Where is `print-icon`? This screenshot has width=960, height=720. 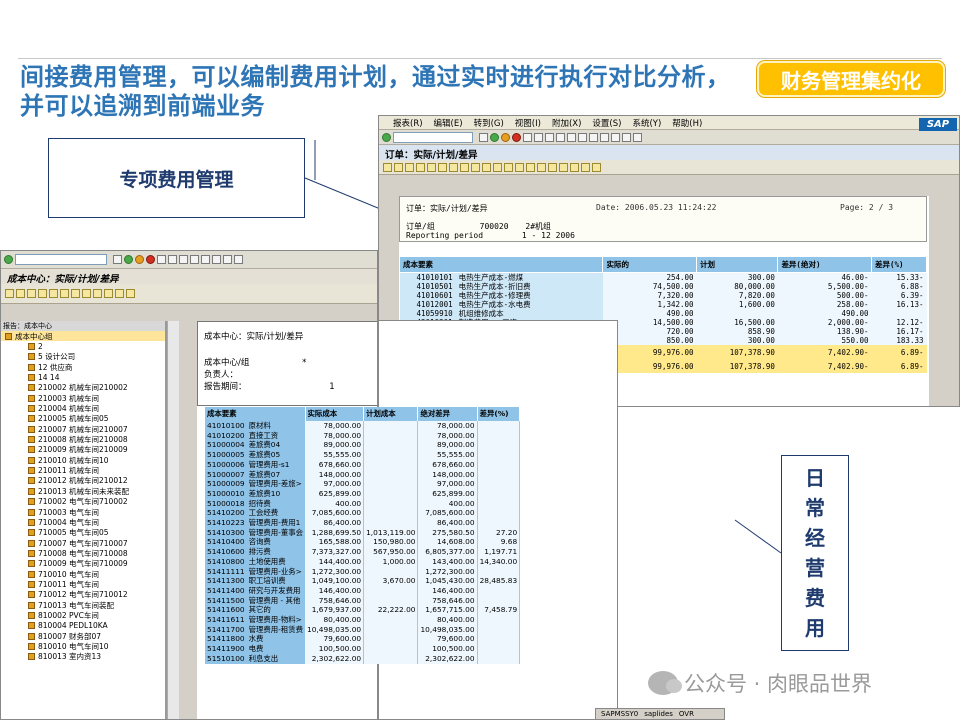
print-icon is located at coordinates (527, 137).